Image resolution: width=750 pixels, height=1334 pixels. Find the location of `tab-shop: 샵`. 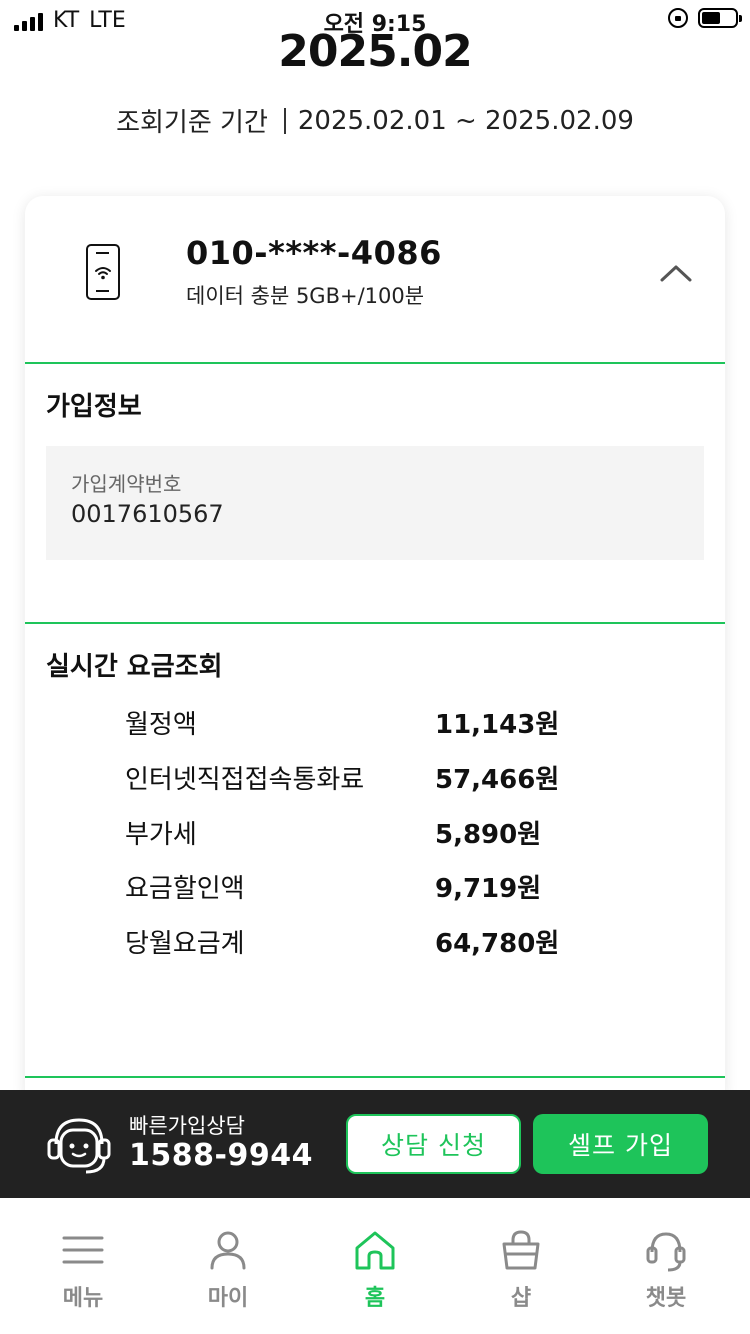

tab-shop: 샵 is located at coordinates (521, 1266).